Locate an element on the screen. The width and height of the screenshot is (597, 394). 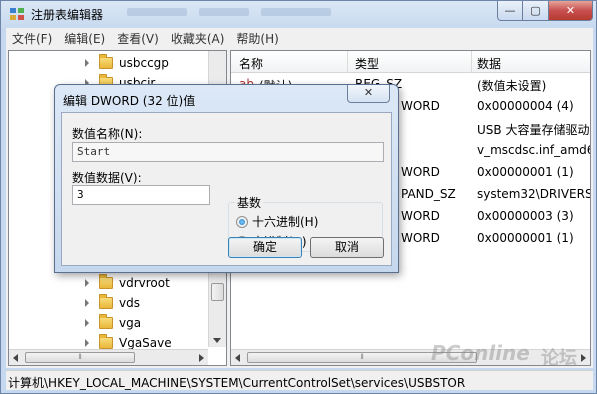
value-data: 0x00000004 (4) is located at coordinates (525, 106).